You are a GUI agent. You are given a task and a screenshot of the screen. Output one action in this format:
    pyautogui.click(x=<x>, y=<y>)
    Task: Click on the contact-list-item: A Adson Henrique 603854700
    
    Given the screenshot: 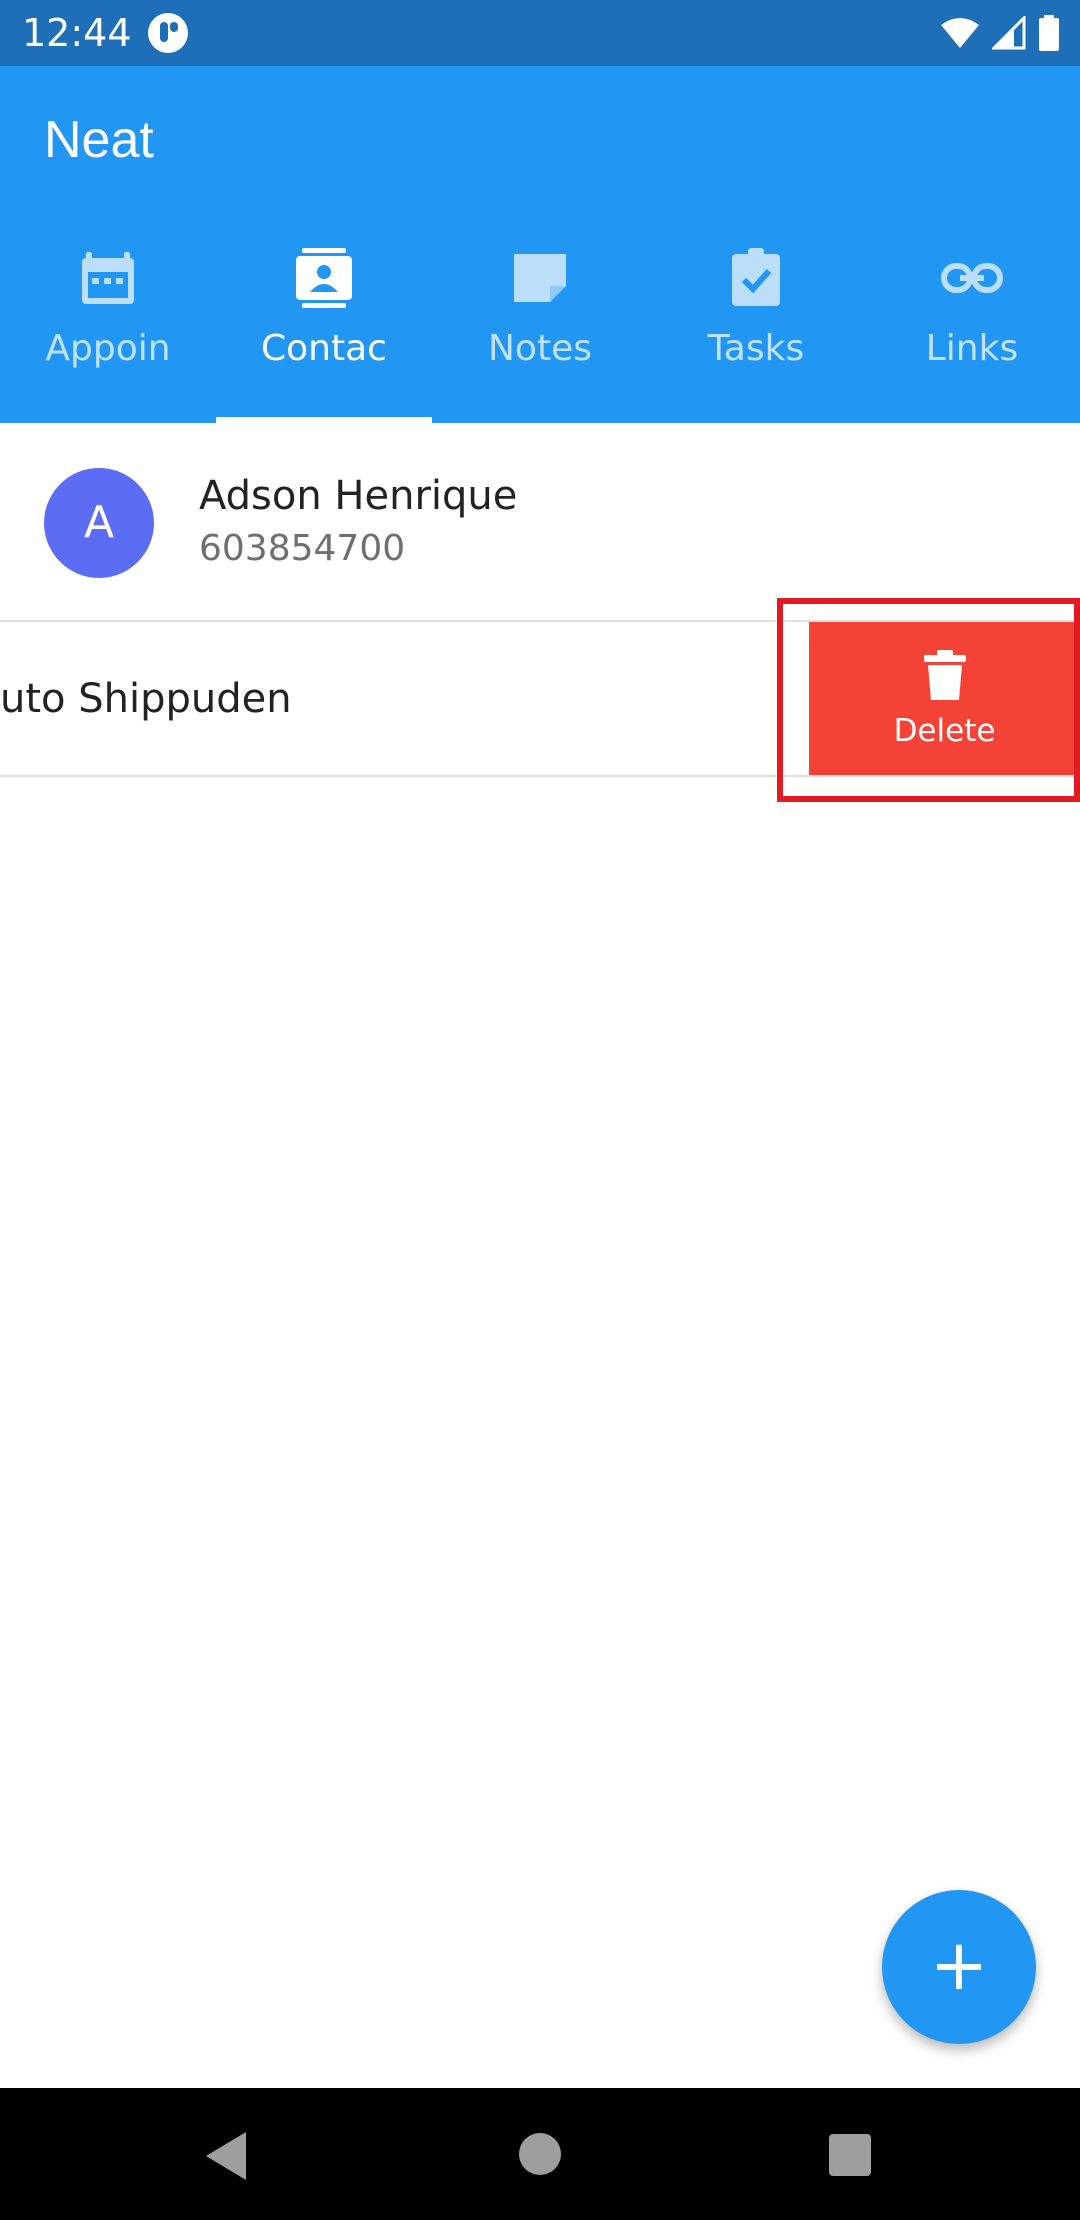 What is the action you would take?
    pyautogui.click(x=540, y=522)
    